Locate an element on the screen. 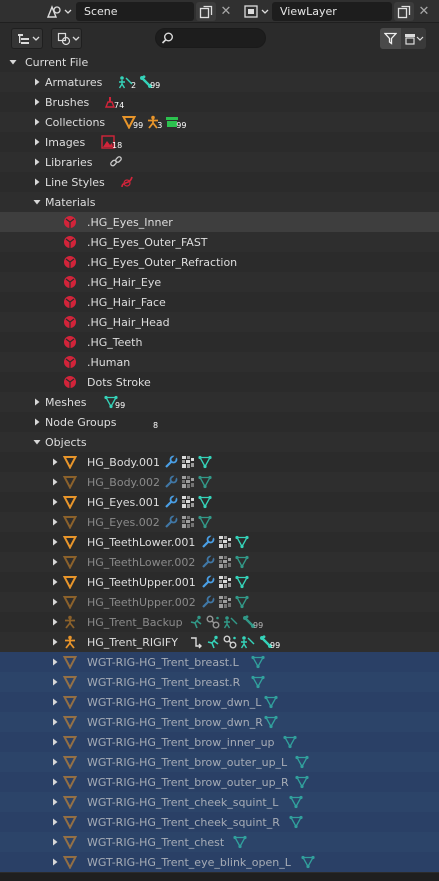 This screenshot has height=881, width=439. search-input is located at coordinates (220, 38).